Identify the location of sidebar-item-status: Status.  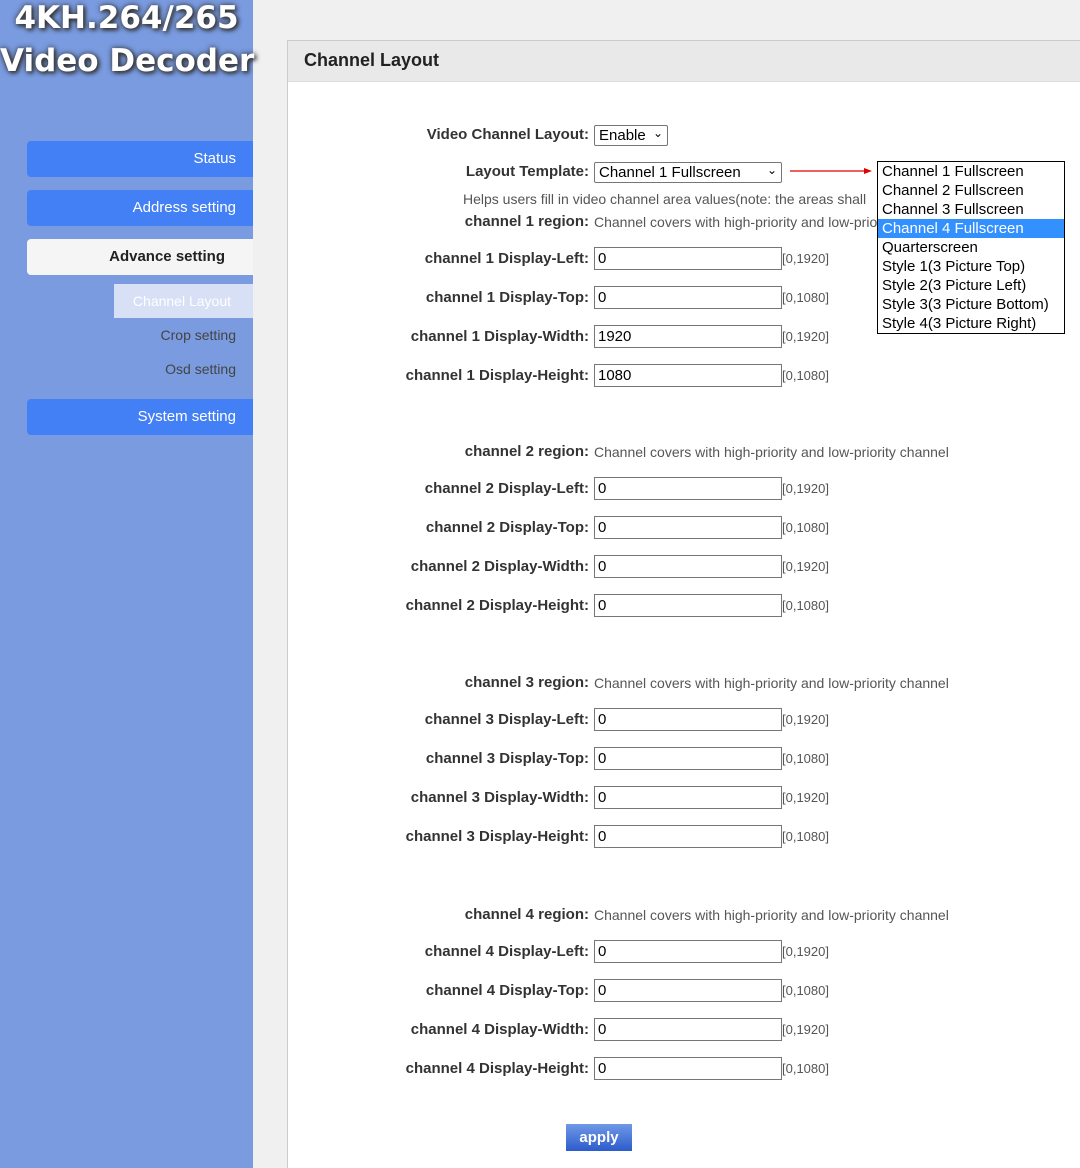
(140, 159).